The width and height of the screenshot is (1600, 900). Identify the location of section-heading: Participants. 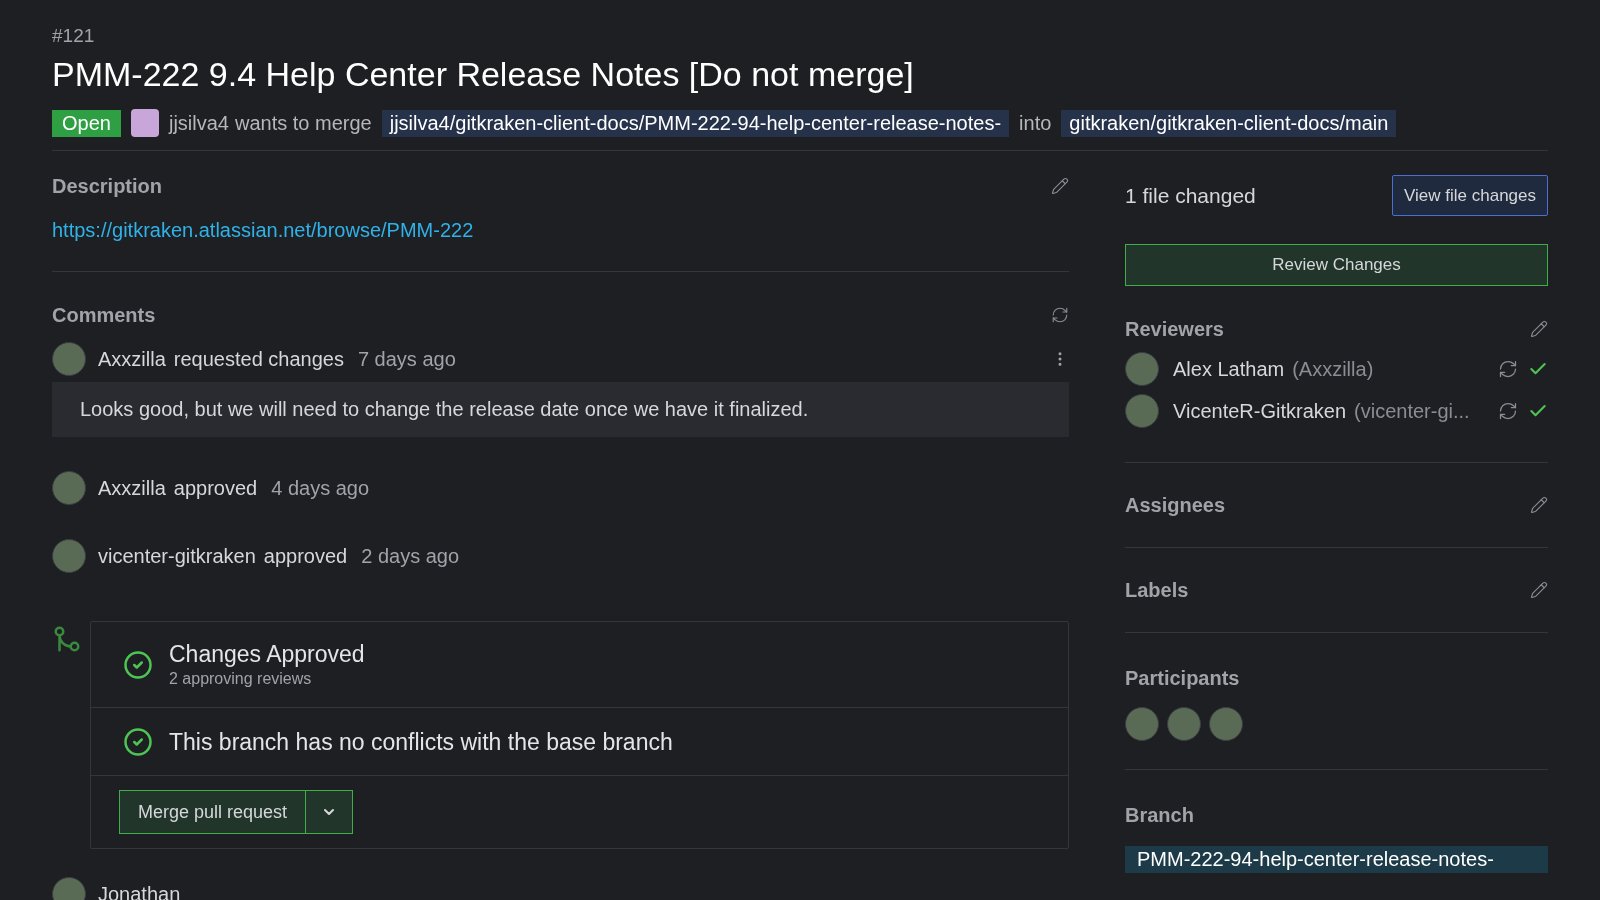
(1183, 678).